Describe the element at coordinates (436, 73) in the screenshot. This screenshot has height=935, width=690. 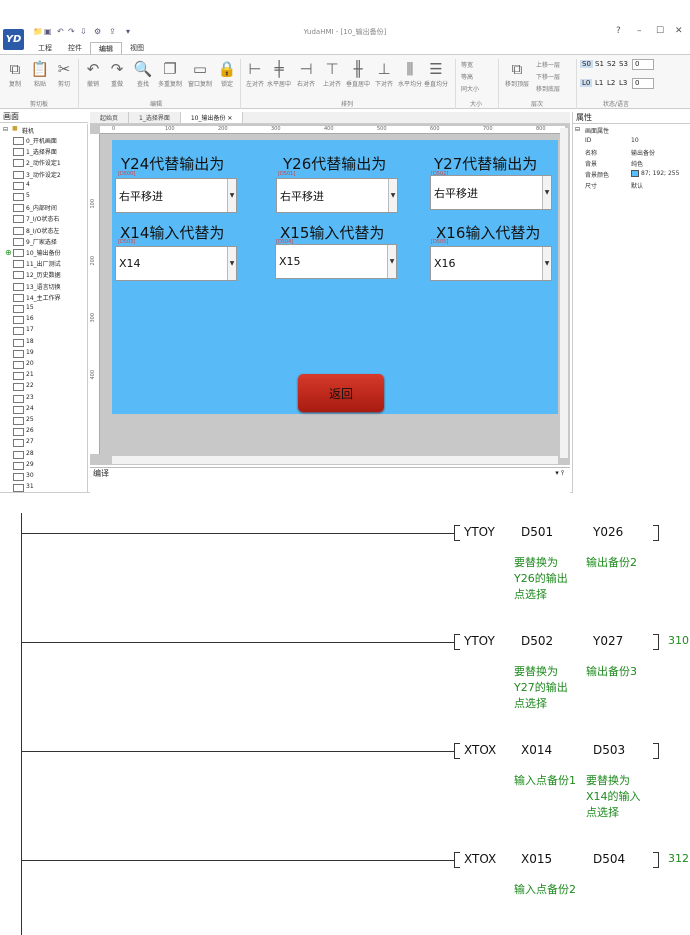
I see `distribute-v-button: ☰ 垂直均分` at that location.